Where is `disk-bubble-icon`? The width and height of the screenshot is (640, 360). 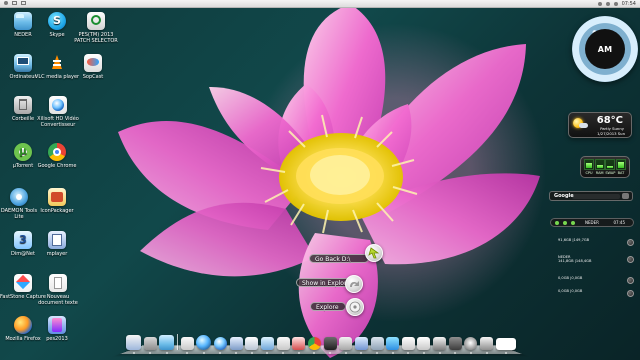
disk-bubble-icon is located at coordinates (355, 307).